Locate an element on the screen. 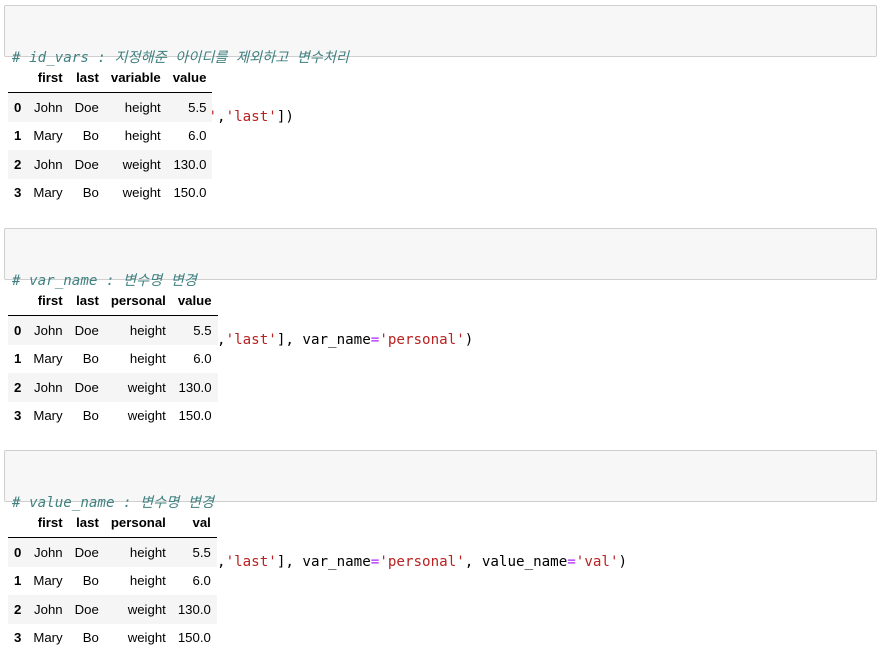  code-token: , value_name is located at coordinates (516, 561).